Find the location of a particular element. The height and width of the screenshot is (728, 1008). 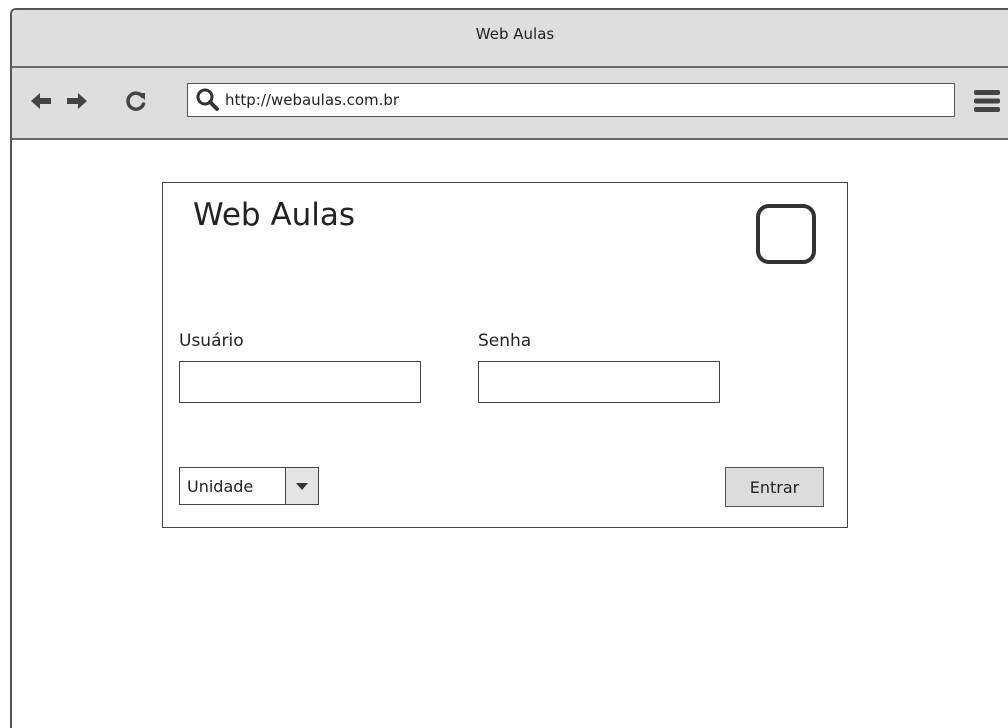

unit-select: Unidade is located at coordinates (249, 486).